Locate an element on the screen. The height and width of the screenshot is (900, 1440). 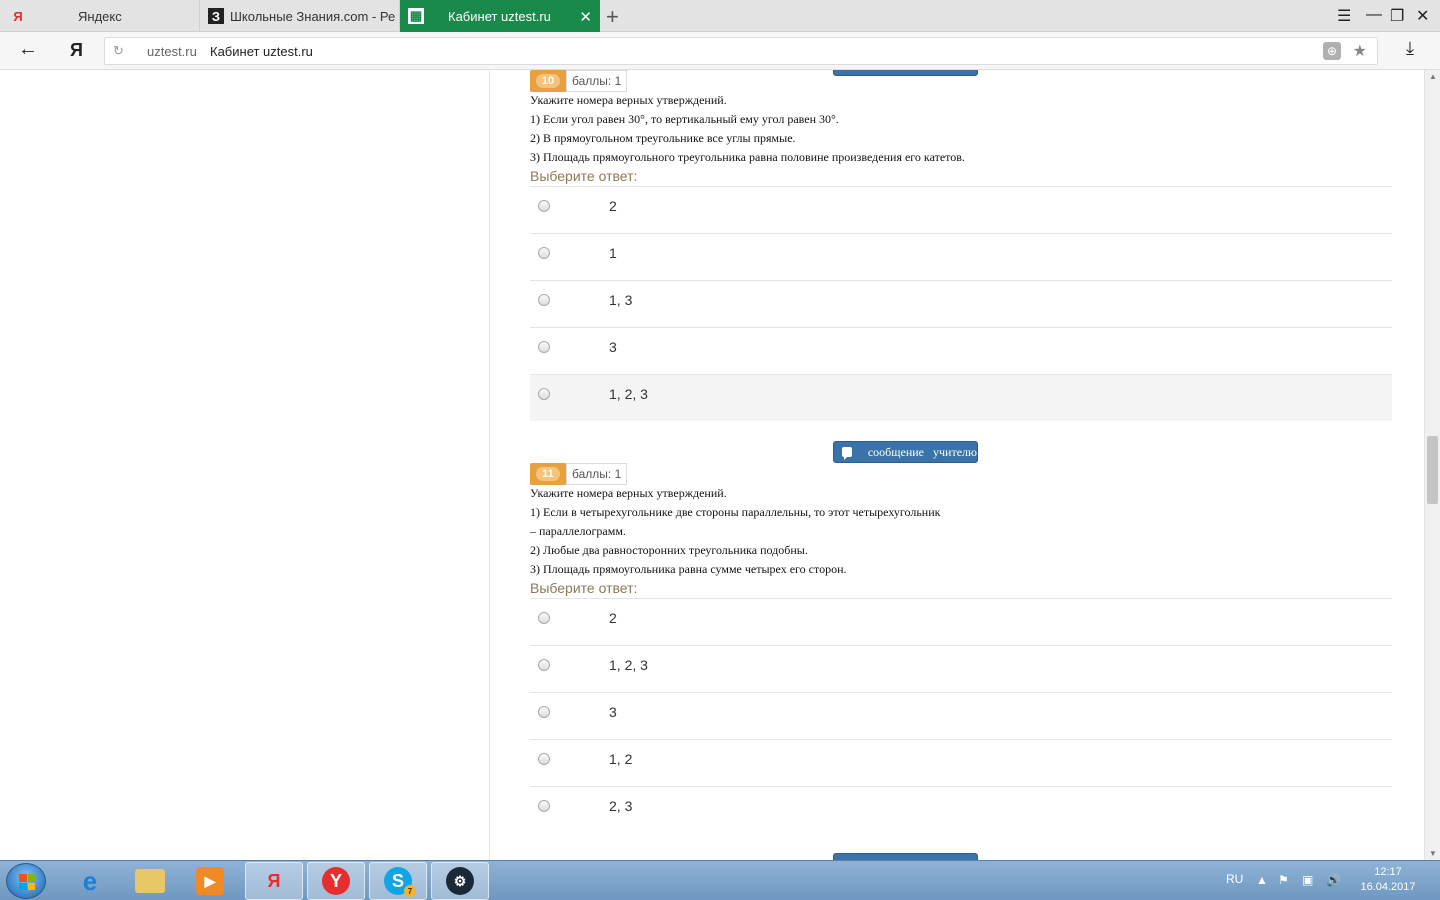
answer-option-label: 1, 2 is located at coordinates (621, 759).